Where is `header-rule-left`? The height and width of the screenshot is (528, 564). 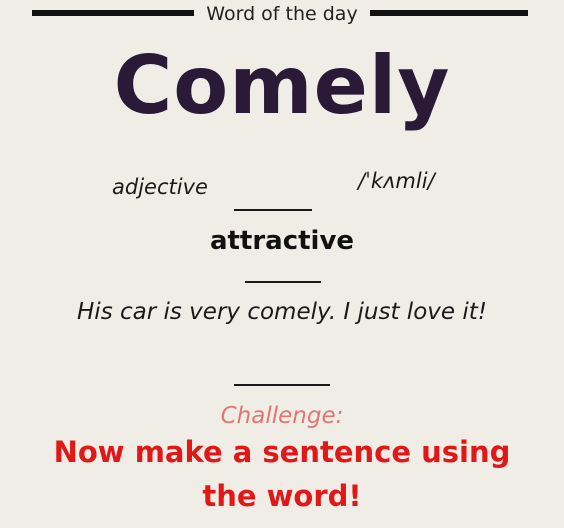
header-rule-left is located at coordinates (113, 13).